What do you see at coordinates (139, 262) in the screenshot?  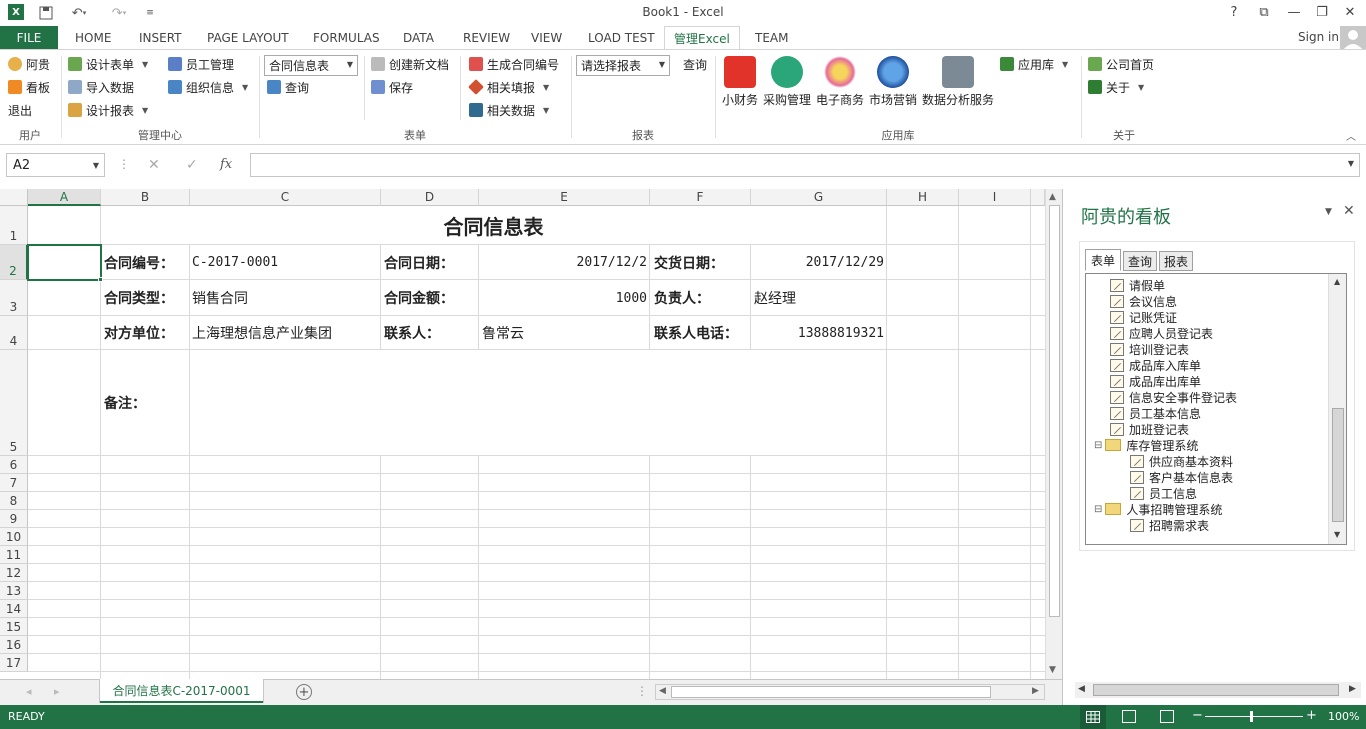 I see `cell-contract-no-label: 合同编号：` at bounding box center [139, 262].